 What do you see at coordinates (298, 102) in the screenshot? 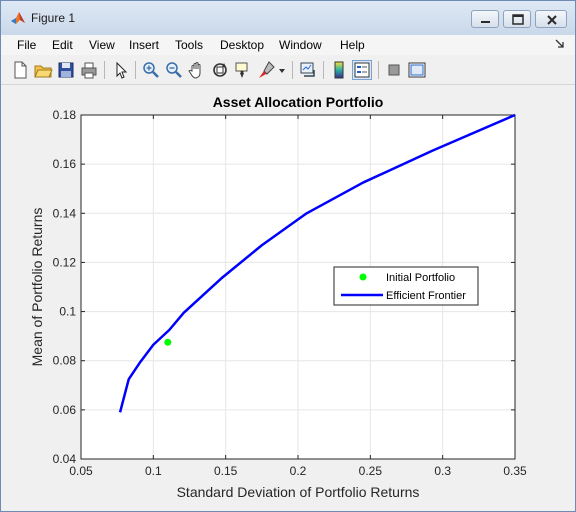
I see `chart-title: Asset Allocation Portfolio` at bounding box center [298, 102].